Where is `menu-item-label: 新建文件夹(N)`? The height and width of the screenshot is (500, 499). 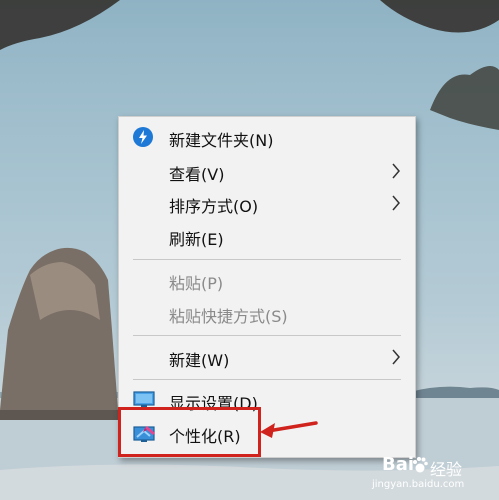 menu-item-label: 新建文件夹(N) is located at coordinates (221, 140).